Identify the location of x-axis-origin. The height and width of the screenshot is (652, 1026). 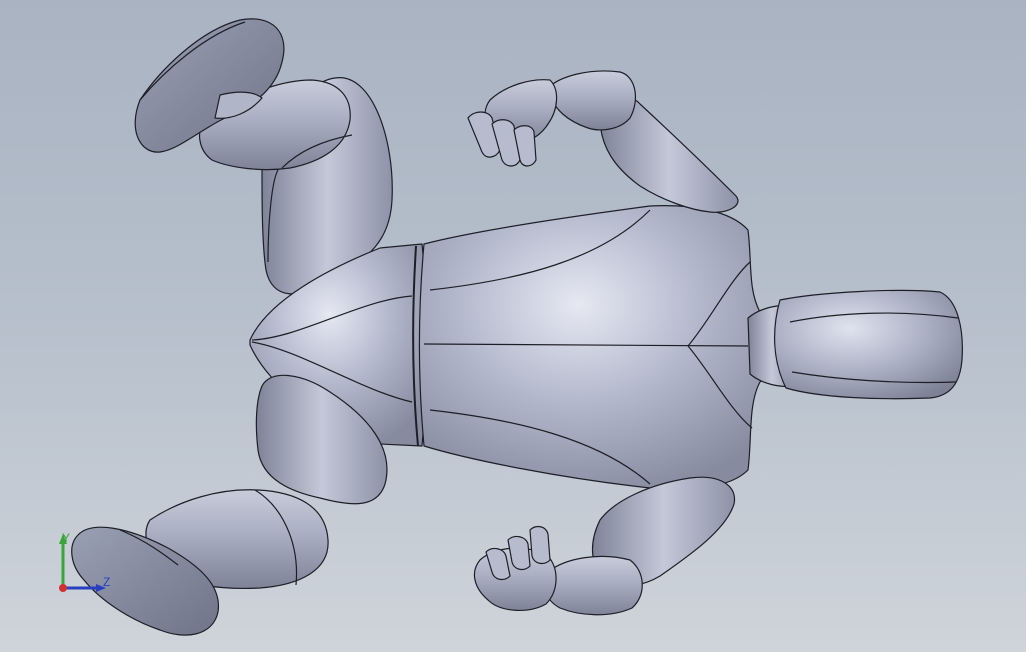
(63, 588).